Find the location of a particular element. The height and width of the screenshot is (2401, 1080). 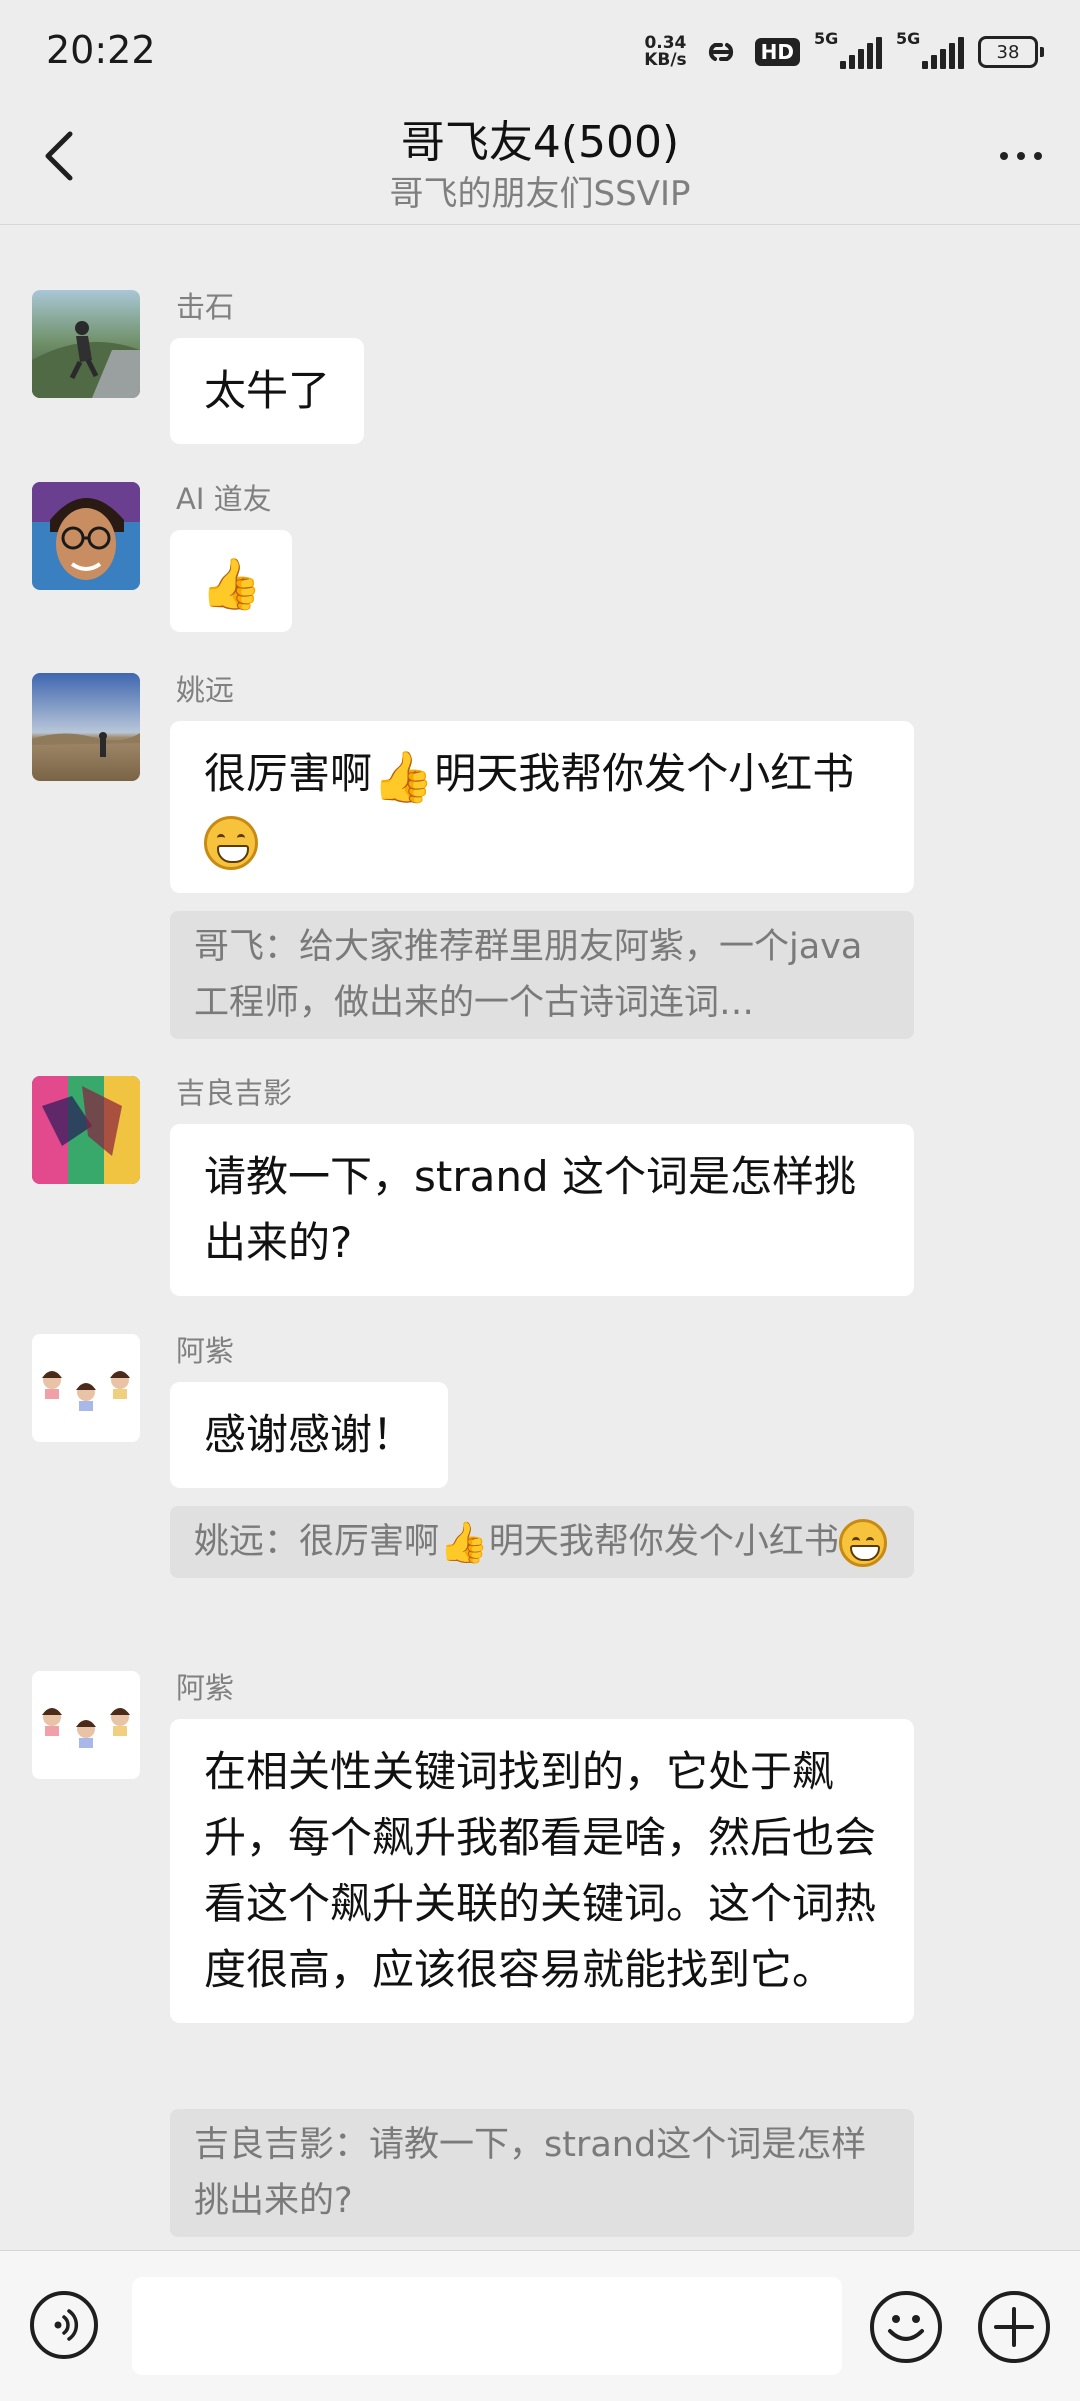

plus-icon is located at coordinates (1014, 2327).